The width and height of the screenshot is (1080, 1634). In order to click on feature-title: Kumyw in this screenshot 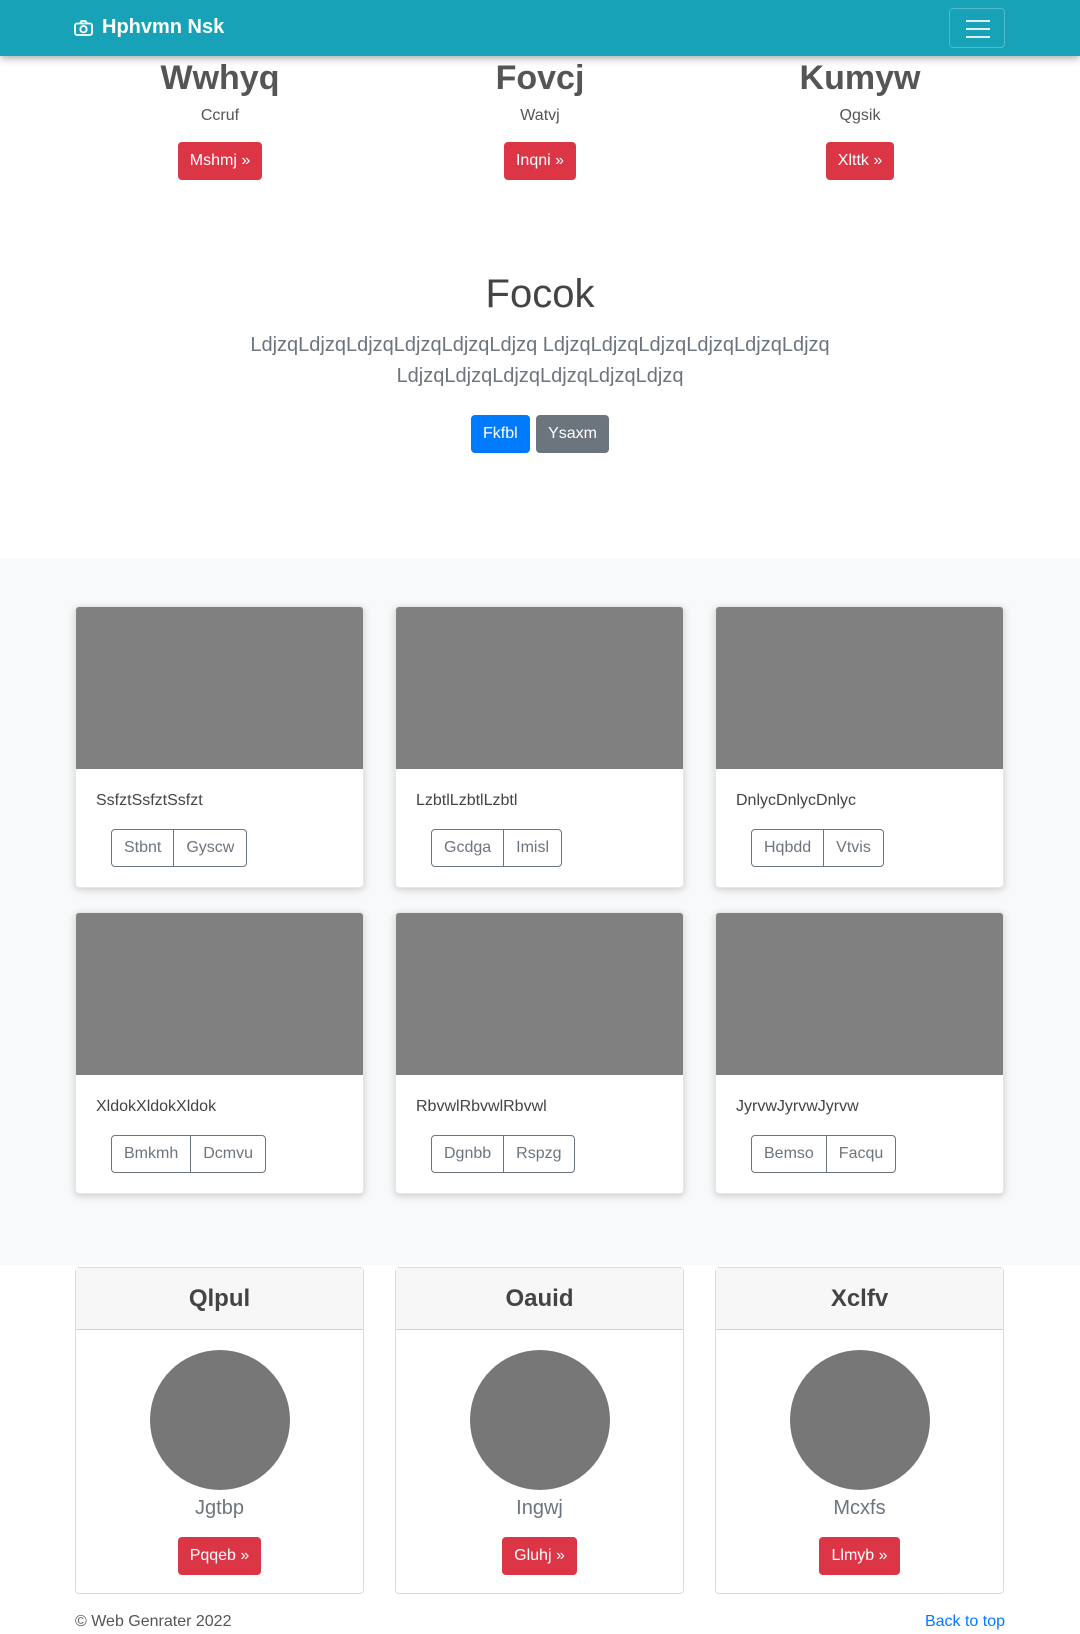, I will do `click(860, 78)`.